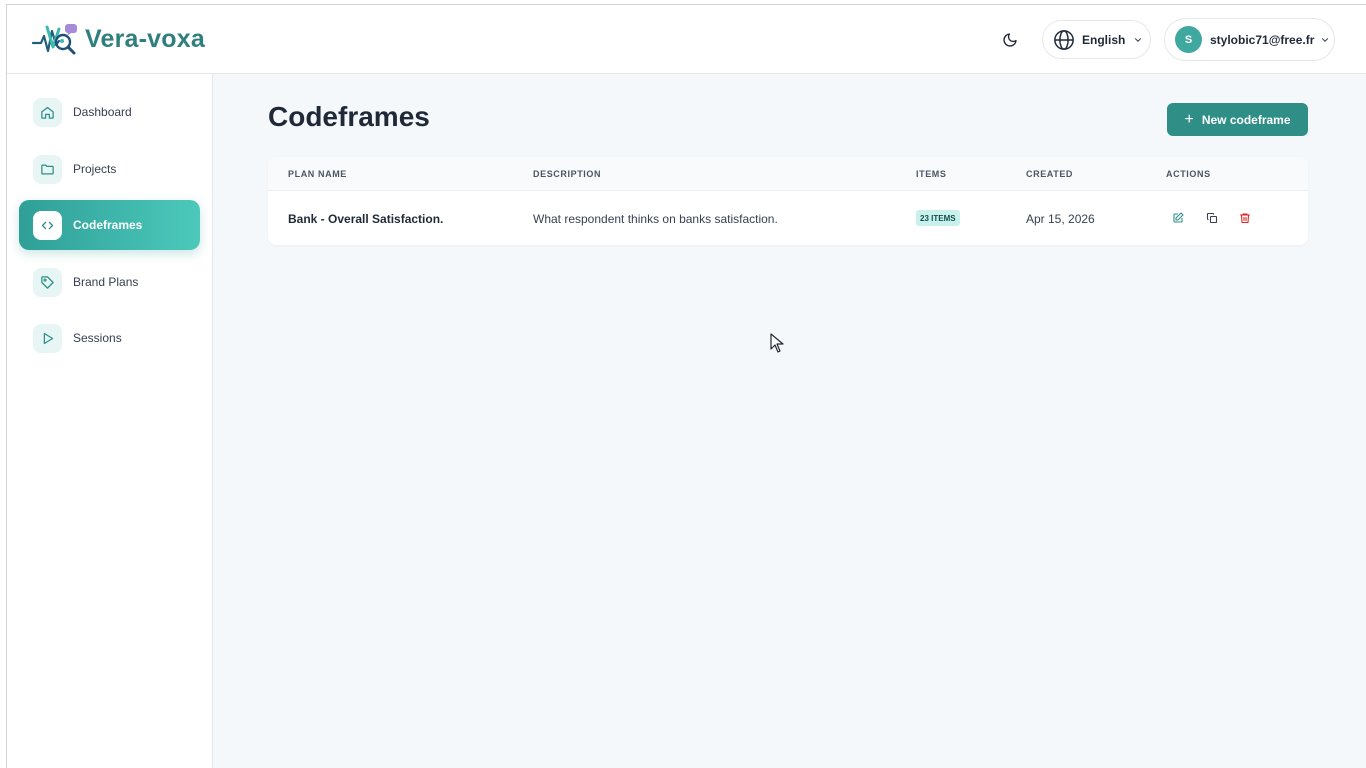  What do you see at coordinates (47, 112) in the screenshot?
I see `home-icon` at bounding box center [47, 112].